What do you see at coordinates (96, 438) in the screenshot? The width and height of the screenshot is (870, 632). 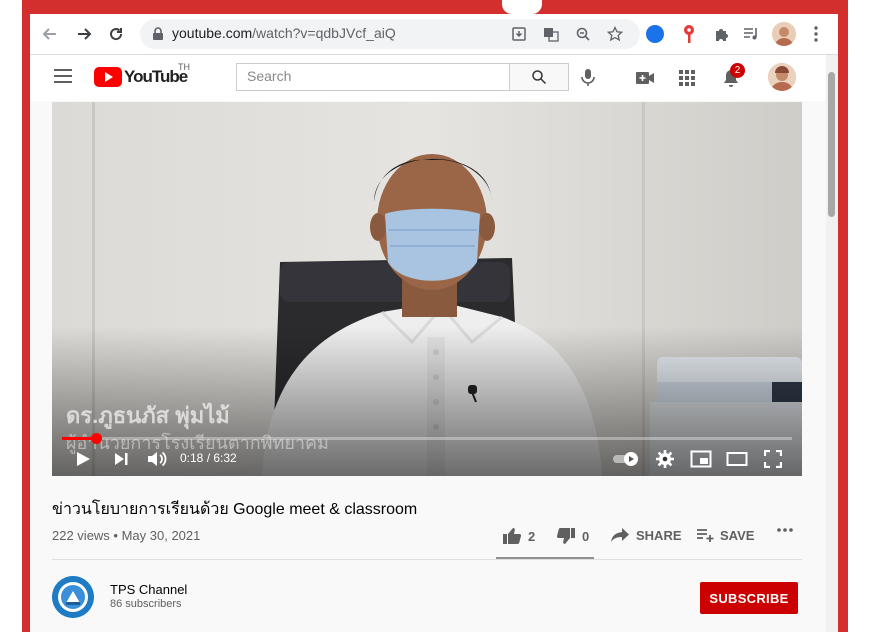 I see `progress-scrubber` at bounding box center [96, 438].